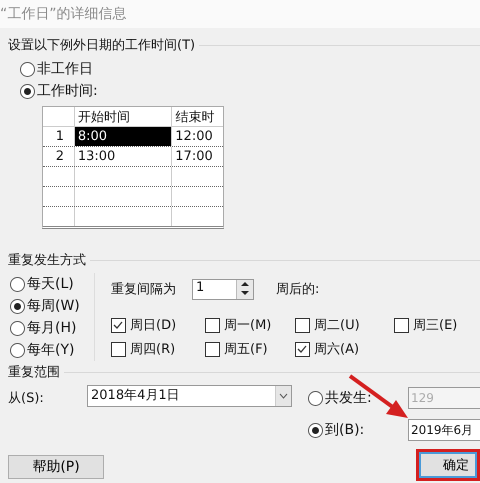 This screenshot has height=483, width=480. Describe the element at coordinates (197, 136) in the screenshot. I see `table-cell: 12:00` at that location.